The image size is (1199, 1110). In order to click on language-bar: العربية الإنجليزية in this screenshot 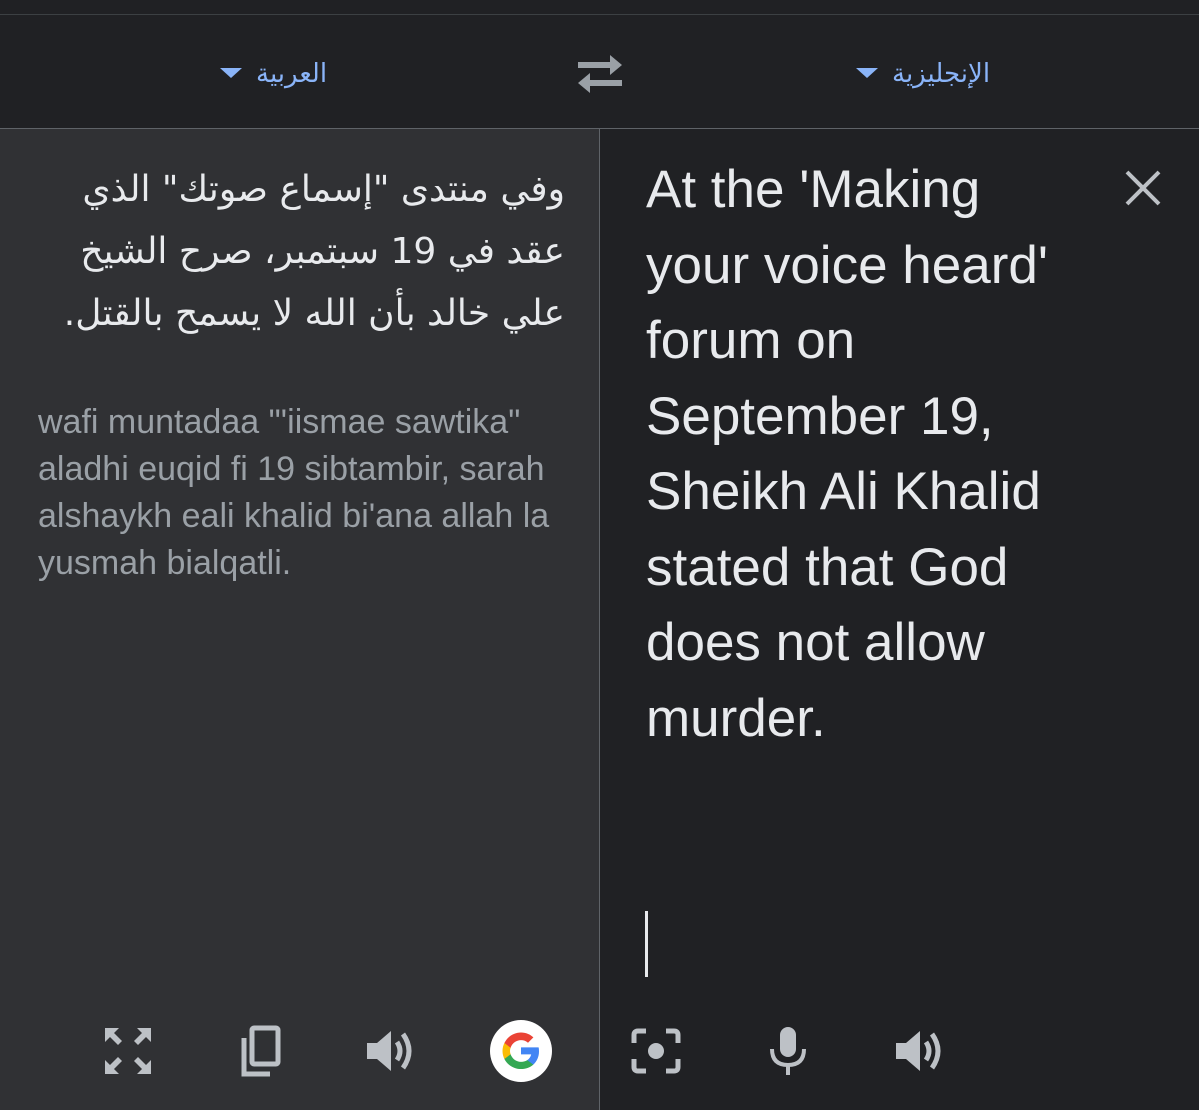, I will do `click(599, 72)`.